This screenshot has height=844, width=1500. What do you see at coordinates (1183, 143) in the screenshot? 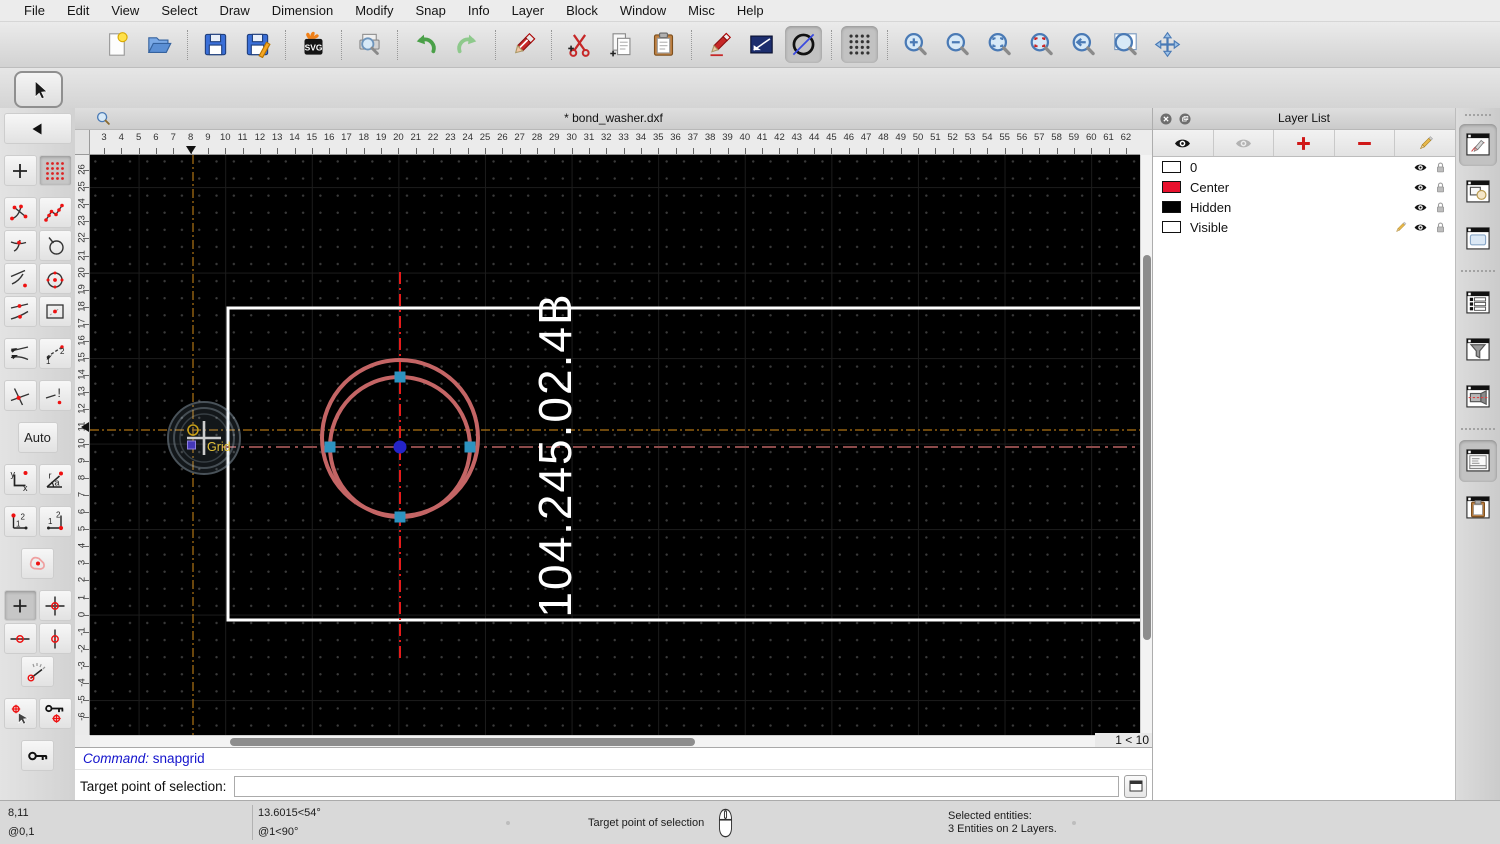
I see `show-all-layers-button` at bounding box center [1183, 143].